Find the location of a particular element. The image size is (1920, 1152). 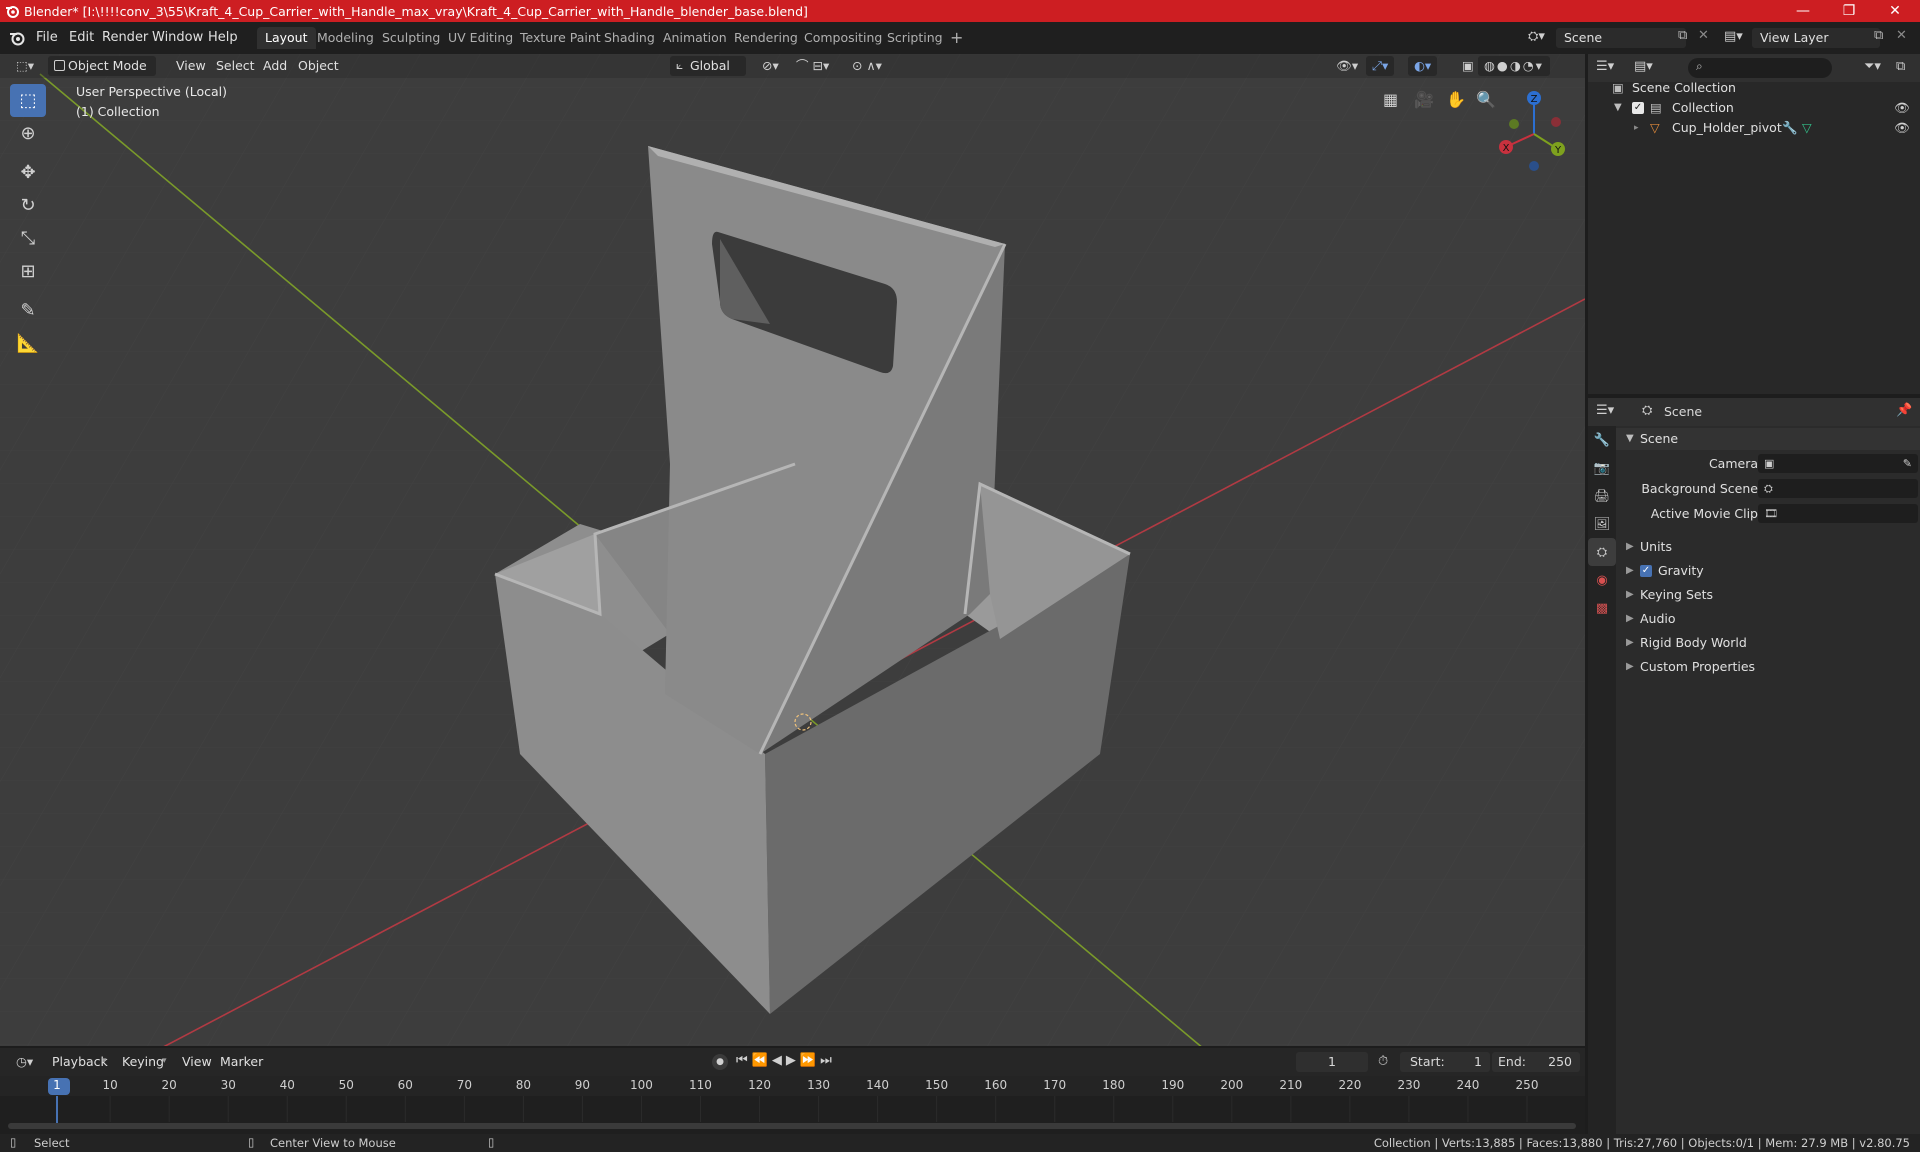

zoom-view-icon: 🔍 is located at coordinates (1486, 99).